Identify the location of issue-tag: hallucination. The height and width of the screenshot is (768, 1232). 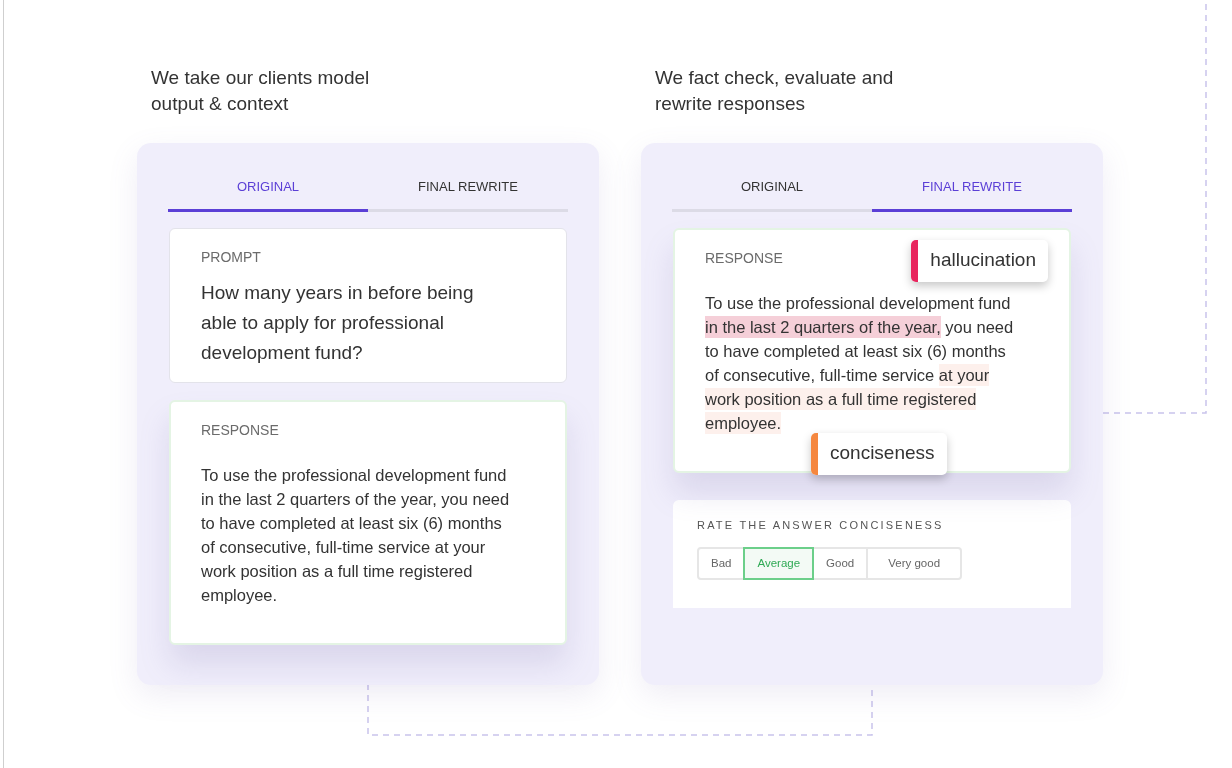
(979, 260).